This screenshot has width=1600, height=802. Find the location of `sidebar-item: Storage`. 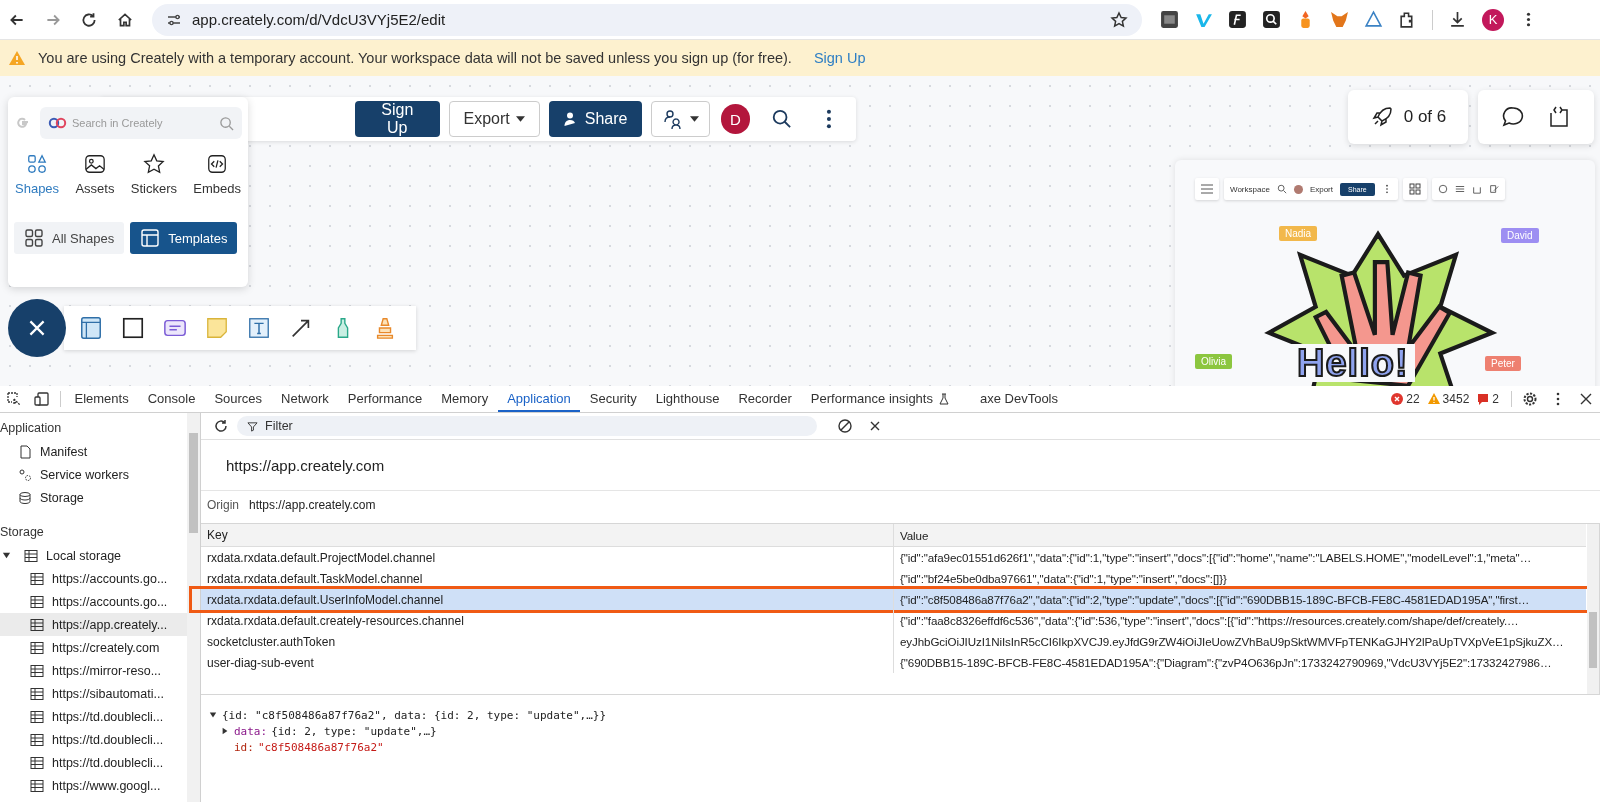

sidebar-item: Storage is located at coordinates (93, 497).